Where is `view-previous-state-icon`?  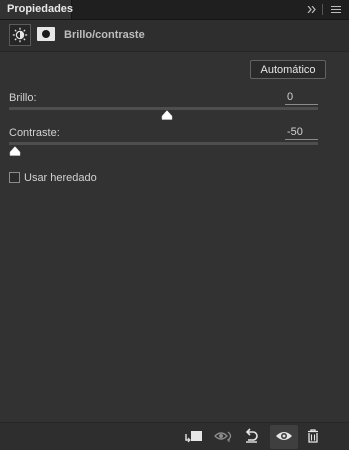
view-previous-state-icon is located at coordinates (223, 437).